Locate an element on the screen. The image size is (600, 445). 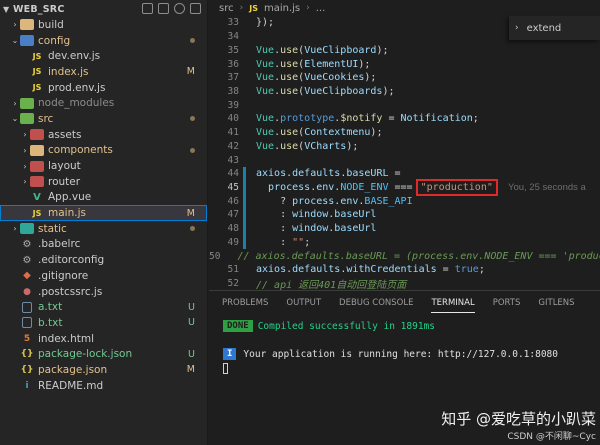
tree-item-label: README.md is located at coordinates (71, 385).